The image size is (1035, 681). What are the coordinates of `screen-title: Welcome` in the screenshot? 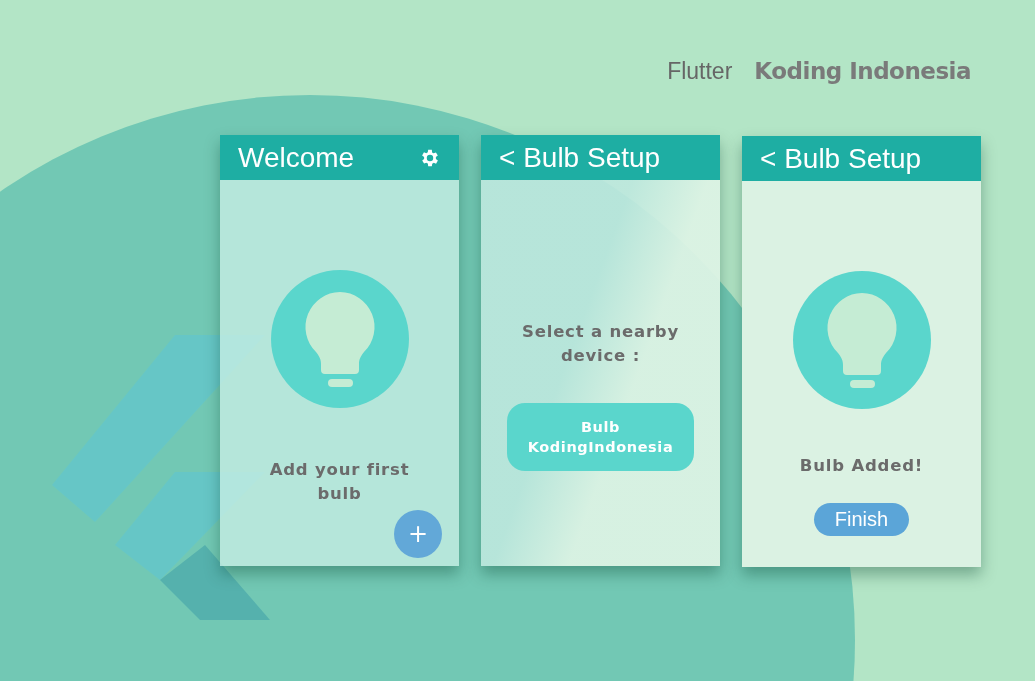 It's located at (296, 157).